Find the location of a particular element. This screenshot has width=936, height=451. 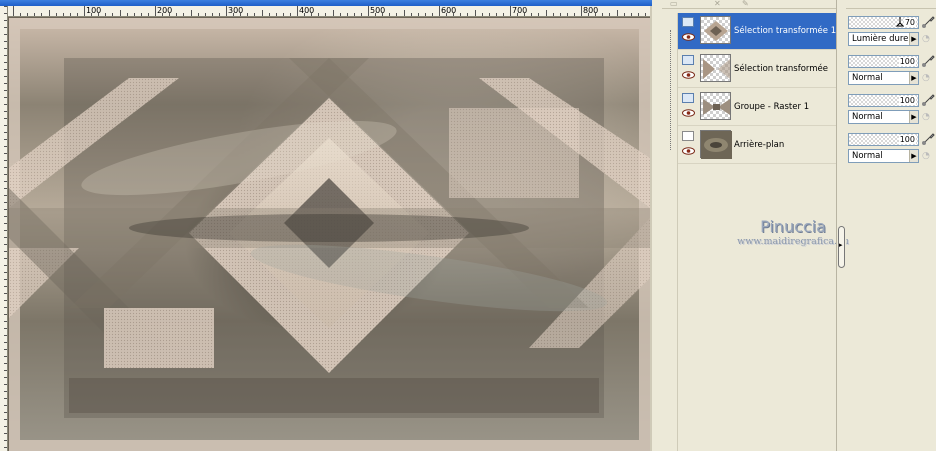

layer-name: Sélection transformée is located at coordinates (781, 69).